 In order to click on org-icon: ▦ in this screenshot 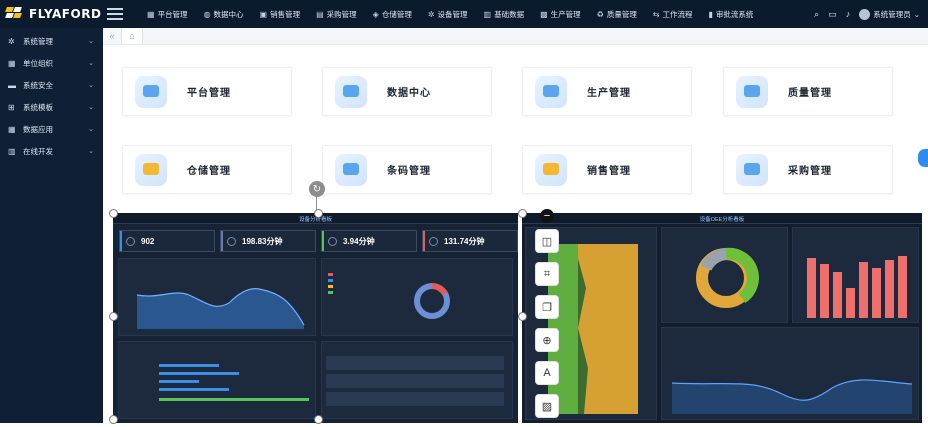, I will do `click(12, 63)`.